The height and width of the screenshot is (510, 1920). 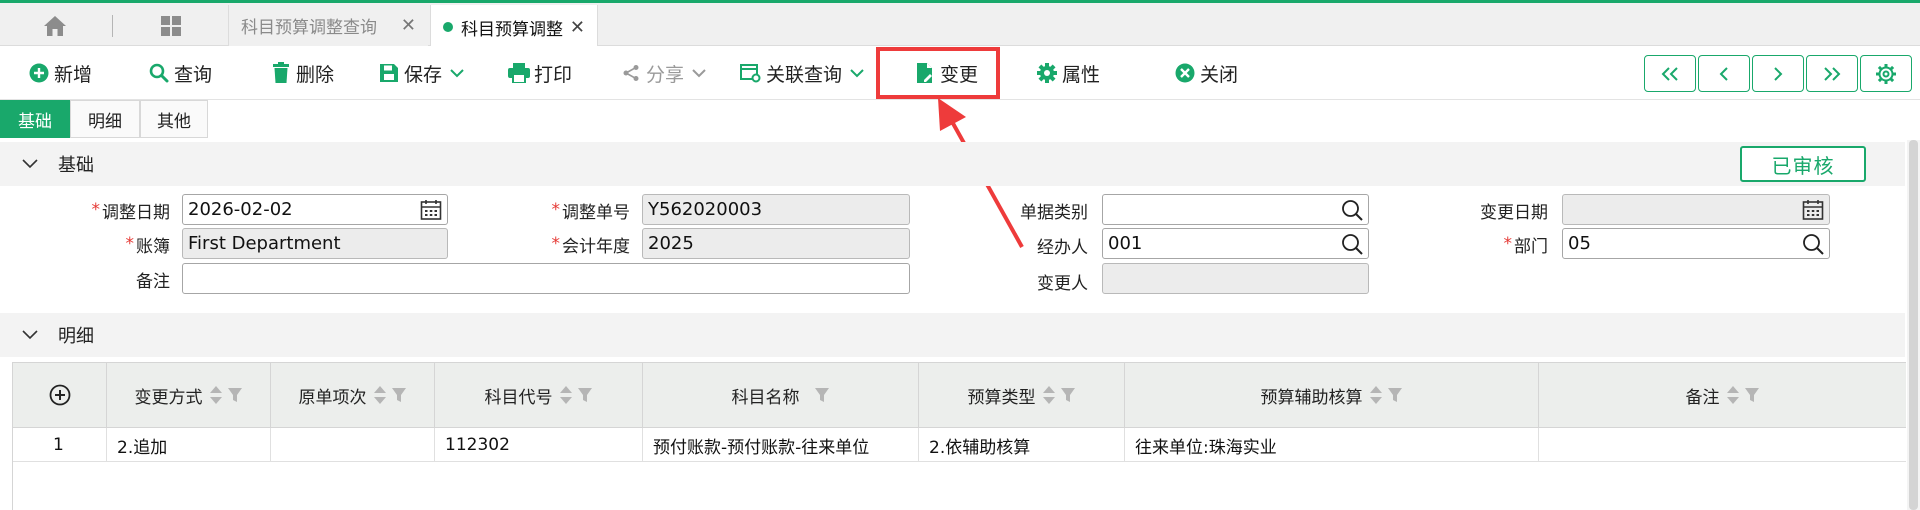 I want to click on field-value: Y562020003, so click(x=705, y=209).